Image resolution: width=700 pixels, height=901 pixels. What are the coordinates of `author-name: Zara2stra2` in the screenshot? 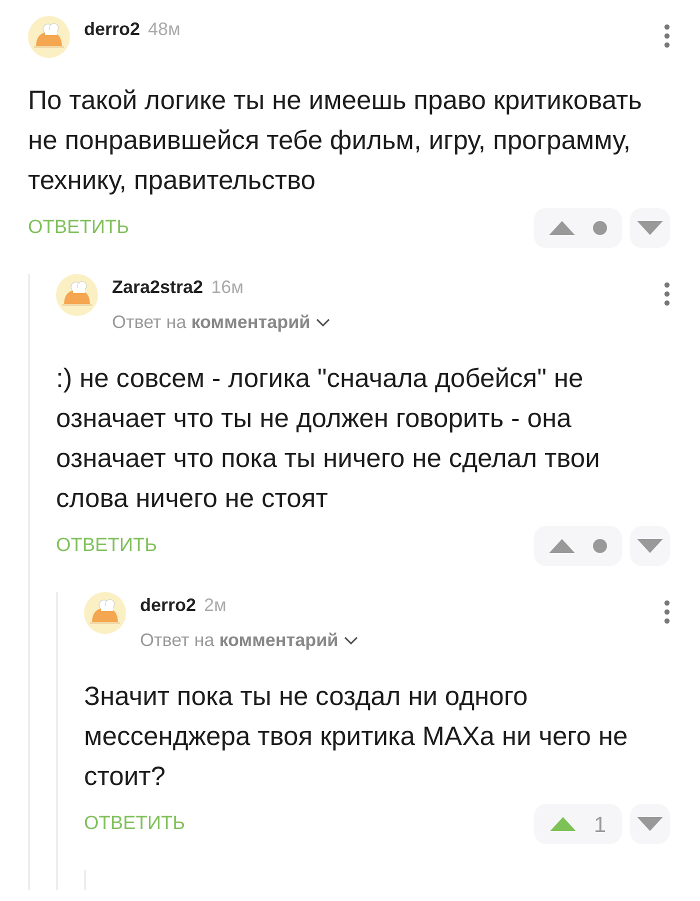 It's located at (158, 287).